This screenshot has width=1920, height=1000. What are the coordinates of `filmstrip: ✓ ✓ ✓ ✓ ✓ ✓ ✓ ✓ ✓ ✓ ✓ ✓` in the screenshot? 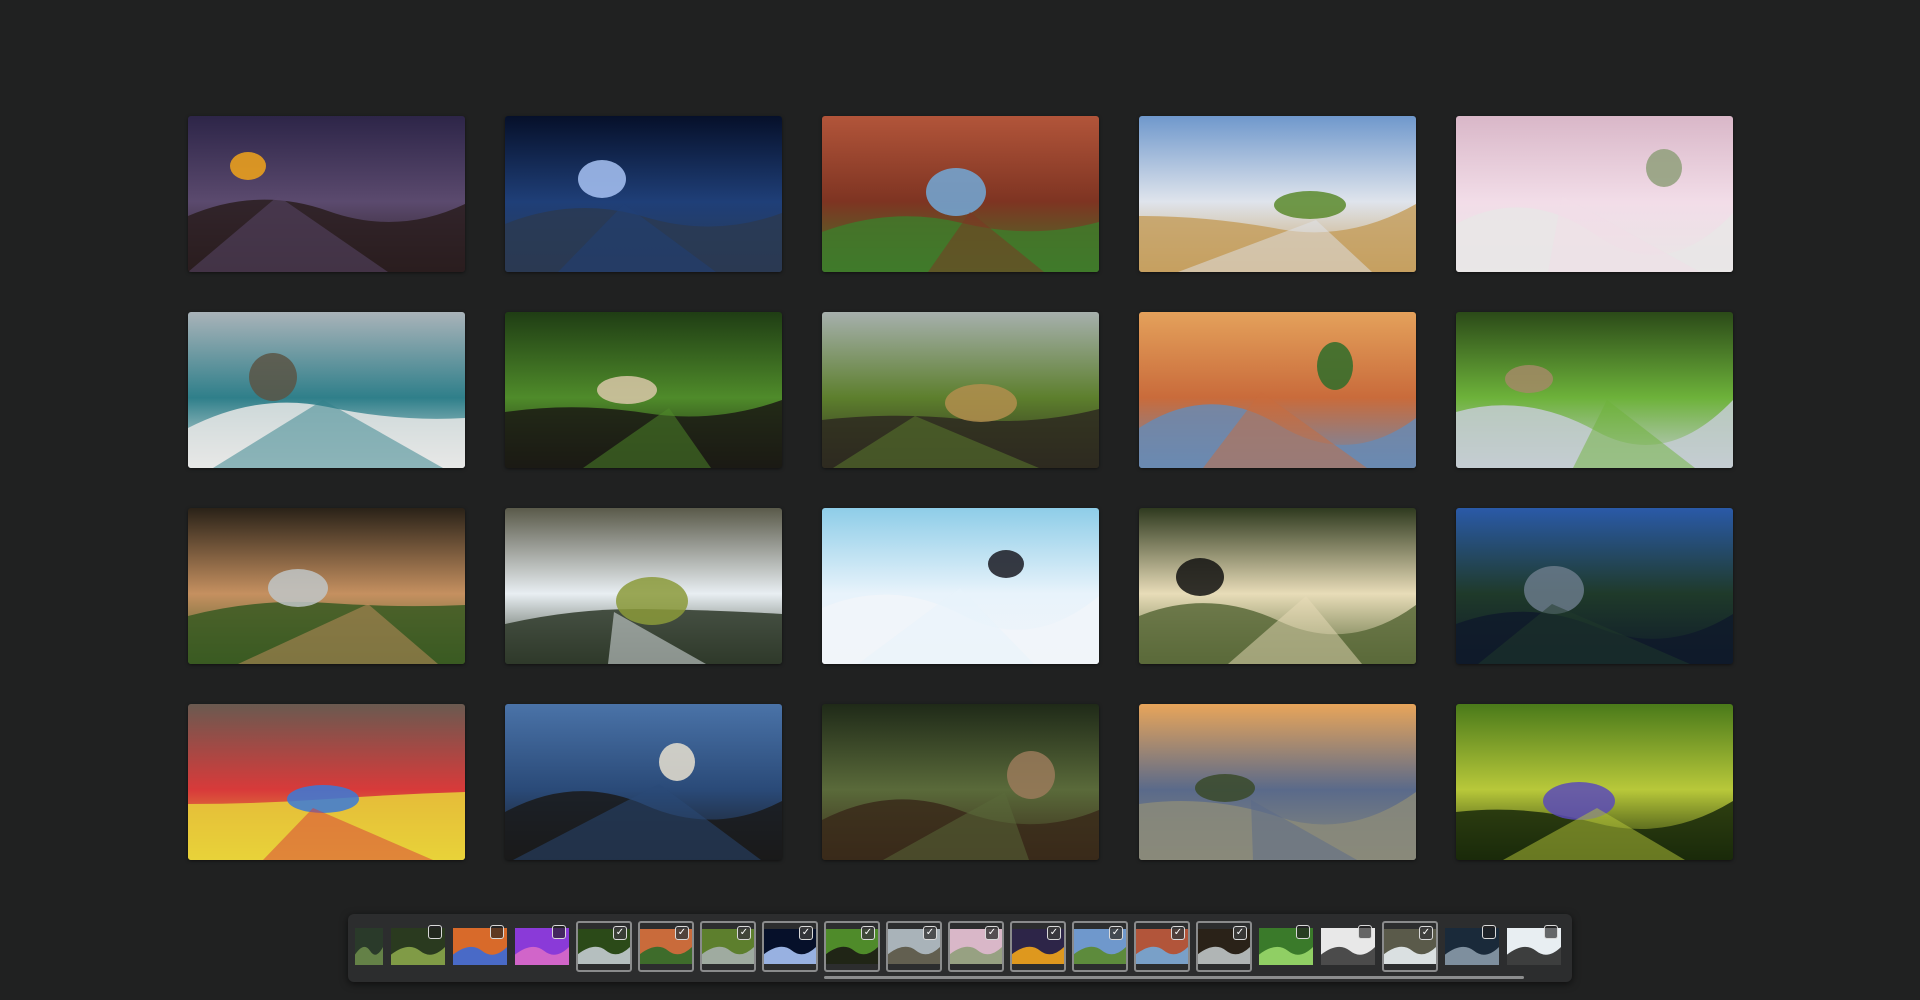 It's located at (960, 948).